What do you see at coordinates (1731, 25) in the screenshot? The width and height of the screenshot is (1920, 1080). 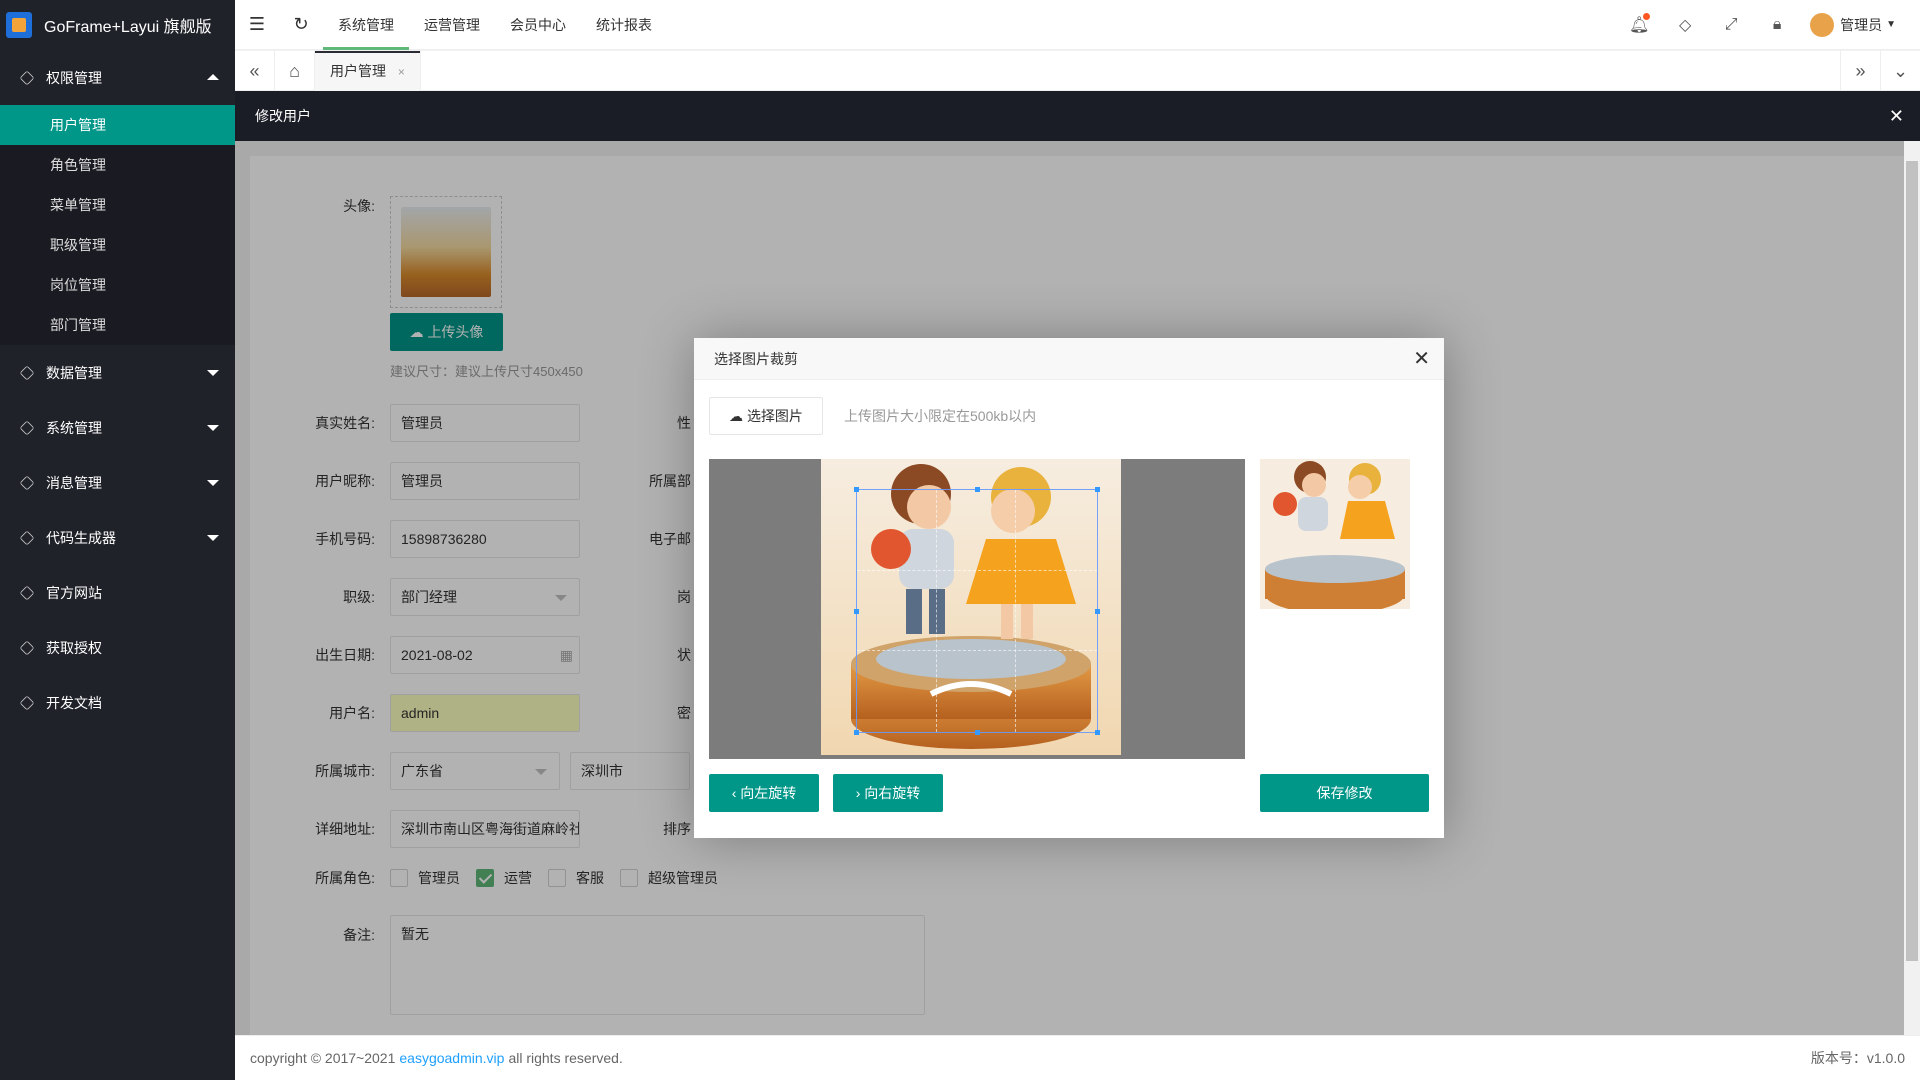 I see `fullscreen-icon: ⤢` at bounding box center [1731, 25].